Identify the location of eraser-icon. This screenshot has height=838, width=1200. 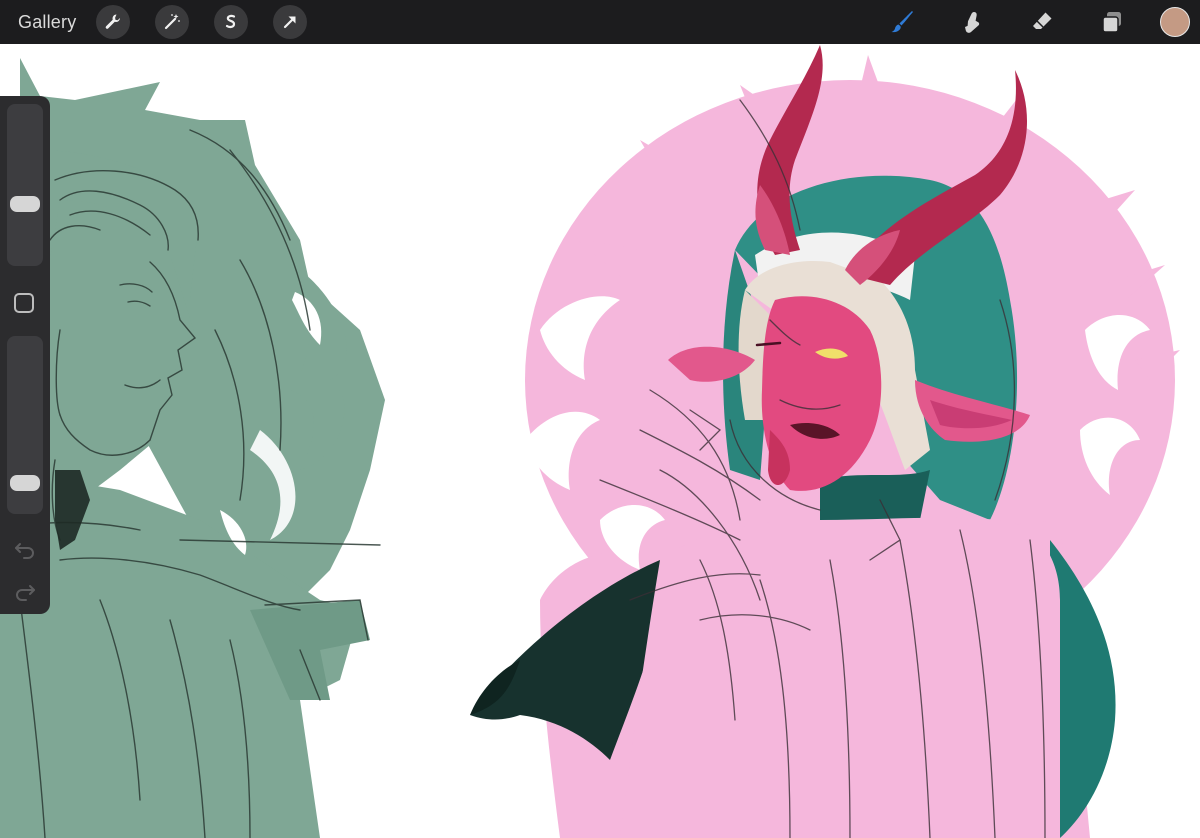
(1042, 20).